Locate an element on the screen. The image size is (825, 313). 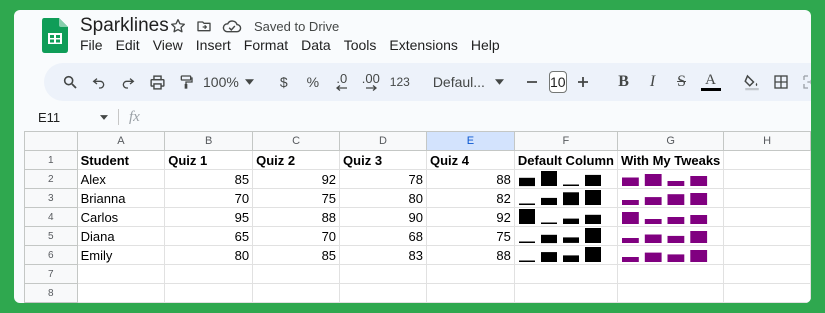
cell: Emily is located at coordinates (121, 255).